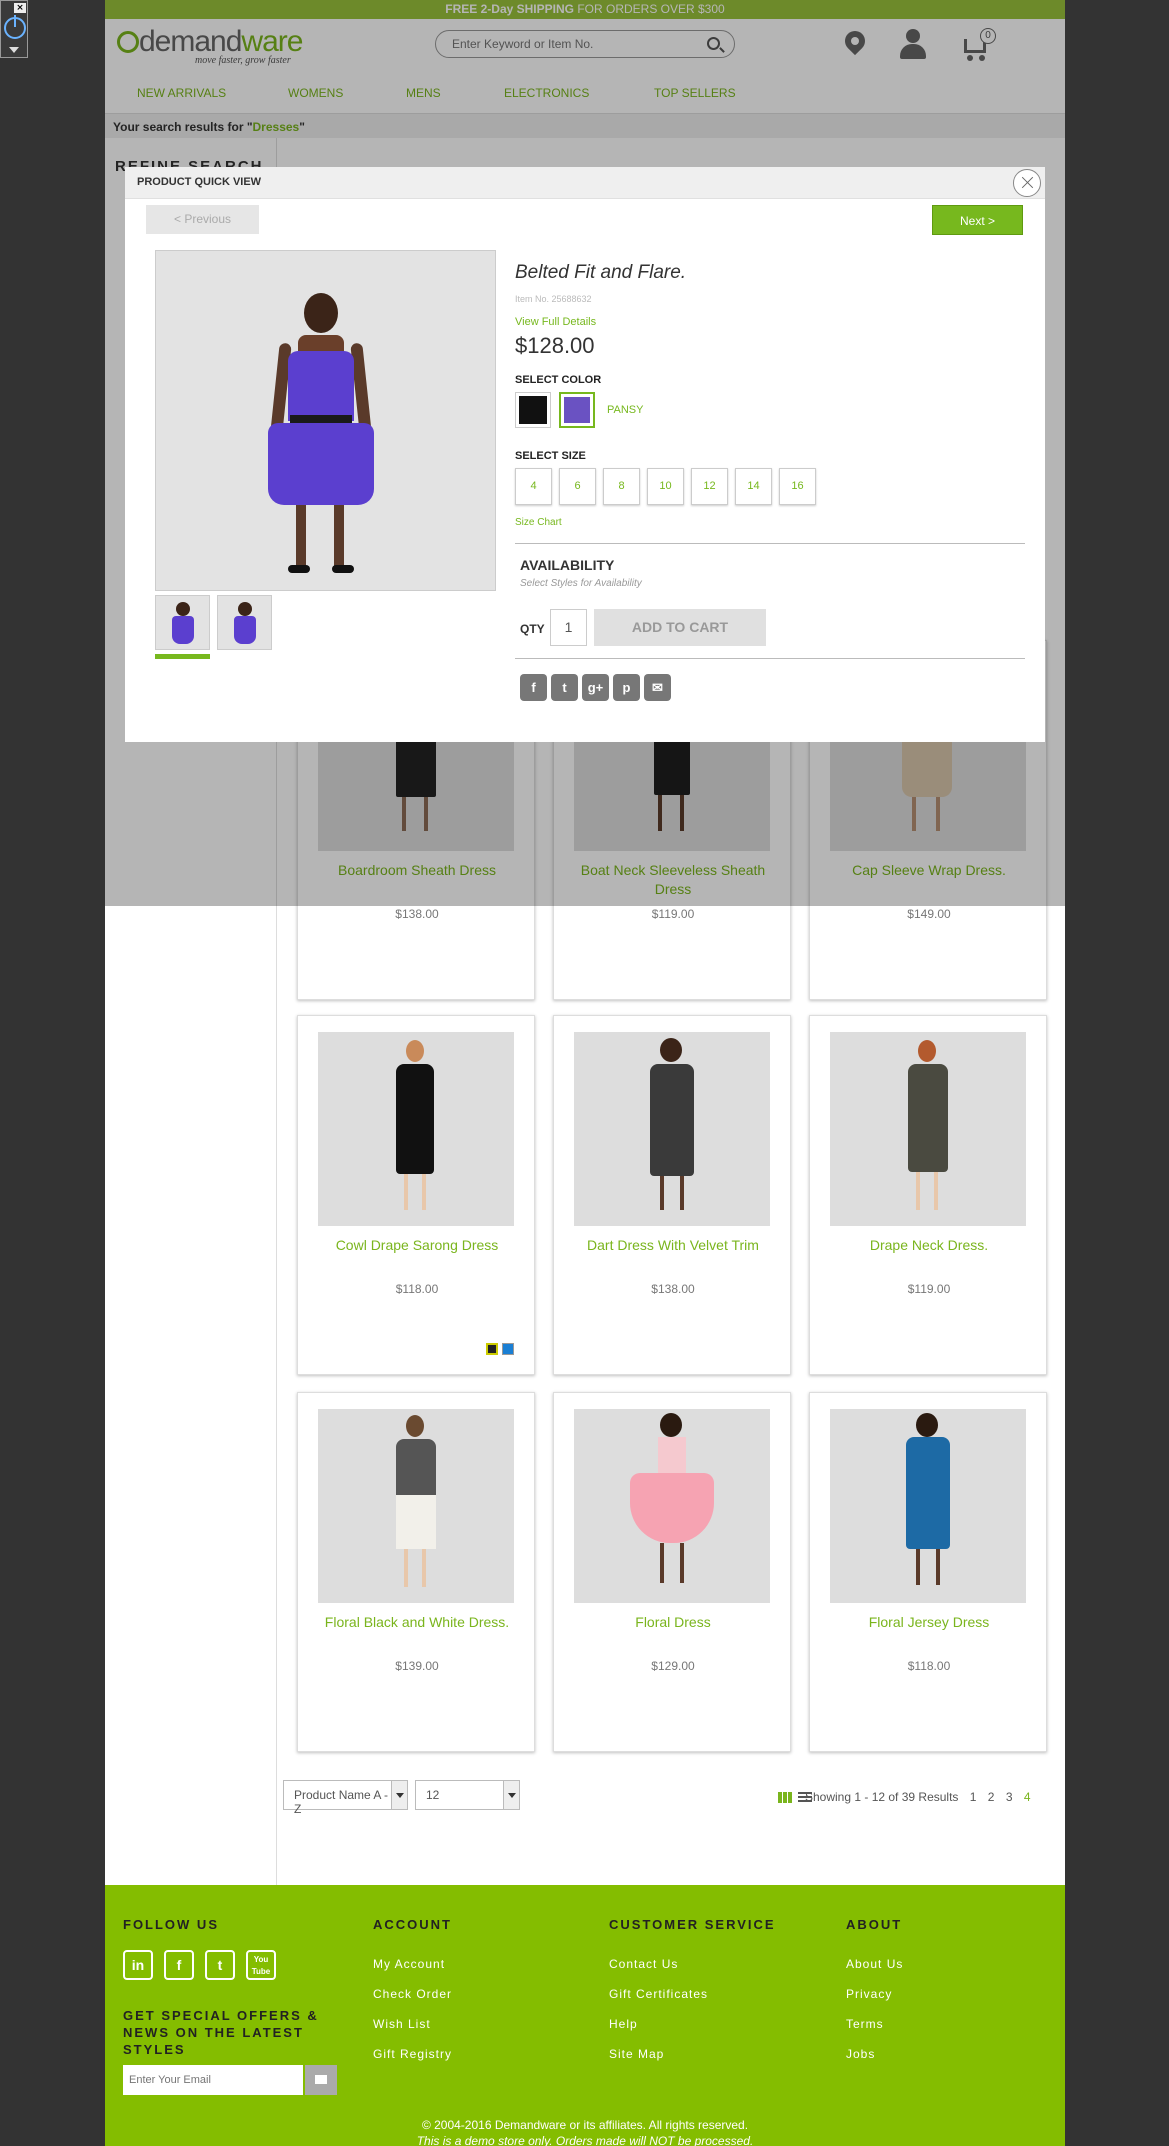 The image size is (1169, 2146). What do you see at coordinates (417, 1245) in the screenshot?
I see `product-name: Cowl Drape Sarong Dress` at bounding box center [417, 1245].